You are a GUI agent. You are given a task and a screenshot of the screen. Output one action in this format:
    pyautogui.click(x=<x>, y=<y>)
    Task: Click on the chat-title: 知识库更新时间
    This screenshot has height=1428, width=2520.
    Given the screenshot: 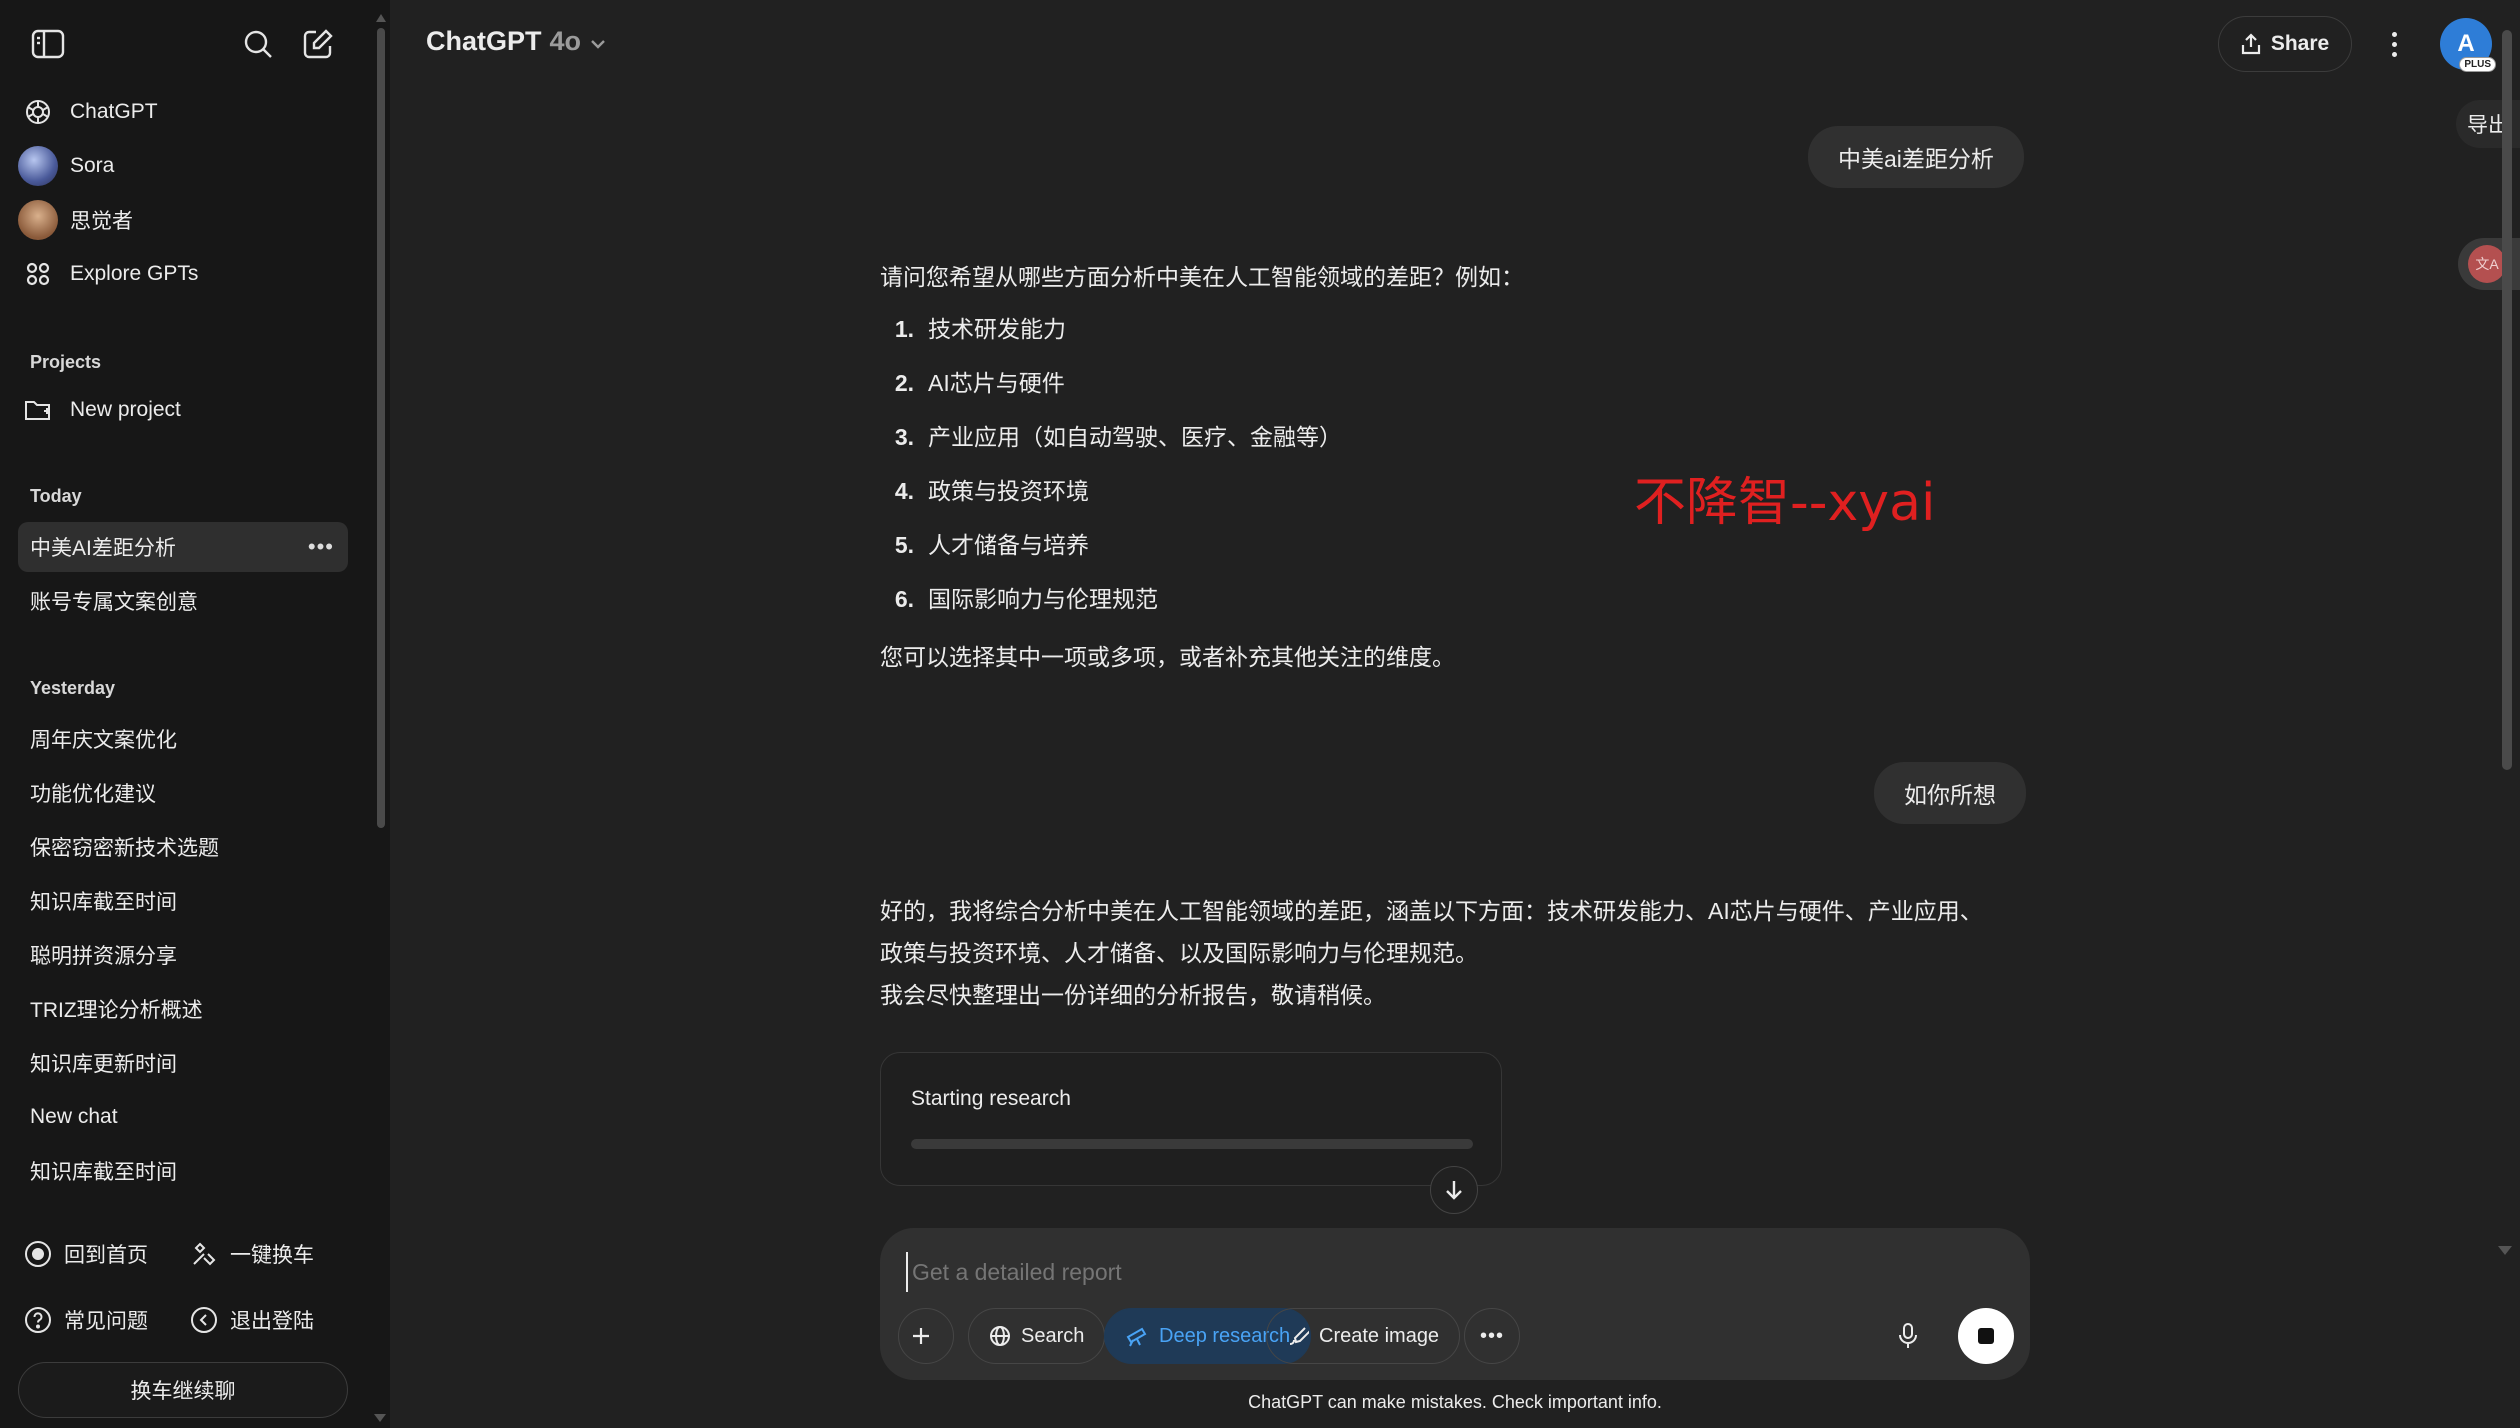 What is the action you would take?
    pyautogui.click(x=103, y=1064)
    